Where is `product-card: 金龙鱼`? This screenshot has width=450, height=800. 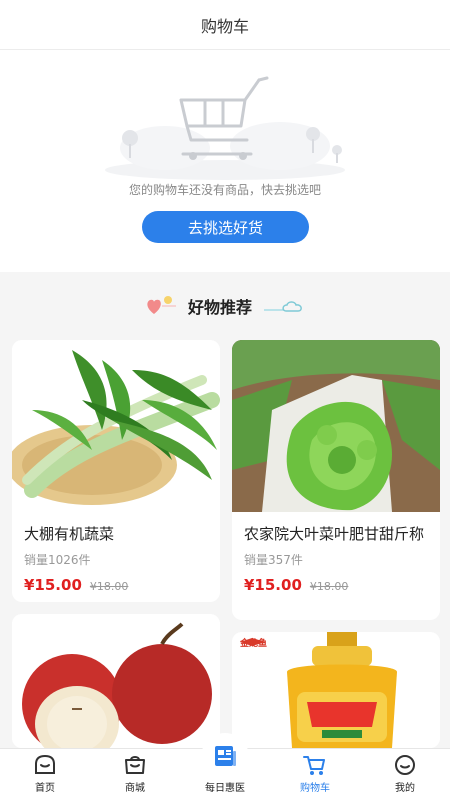 product-card: 金龙鱼 is located at coordinates (336, 690).